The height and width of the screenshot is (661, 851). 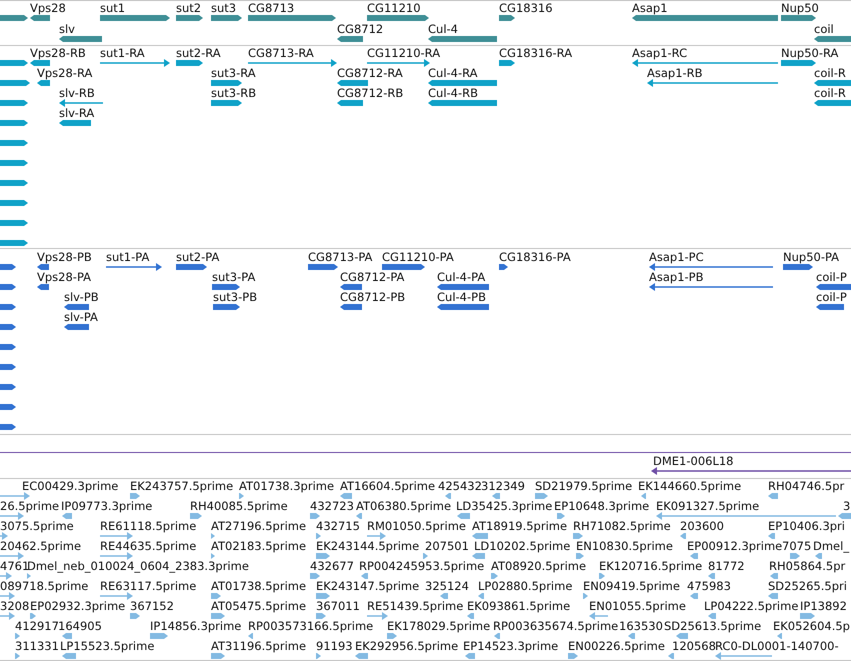 What do you see at coordinates (520, 526) in the screenshot?
I see `feature-label: AT18919.5prime` at bounding box center [520, 526].